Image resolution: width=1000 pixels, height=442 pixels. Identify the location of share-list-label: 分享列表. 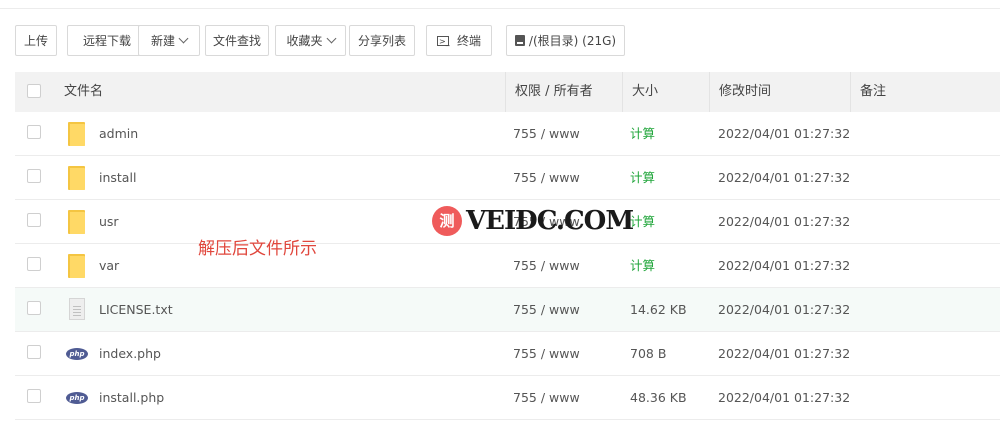
(381, 41).